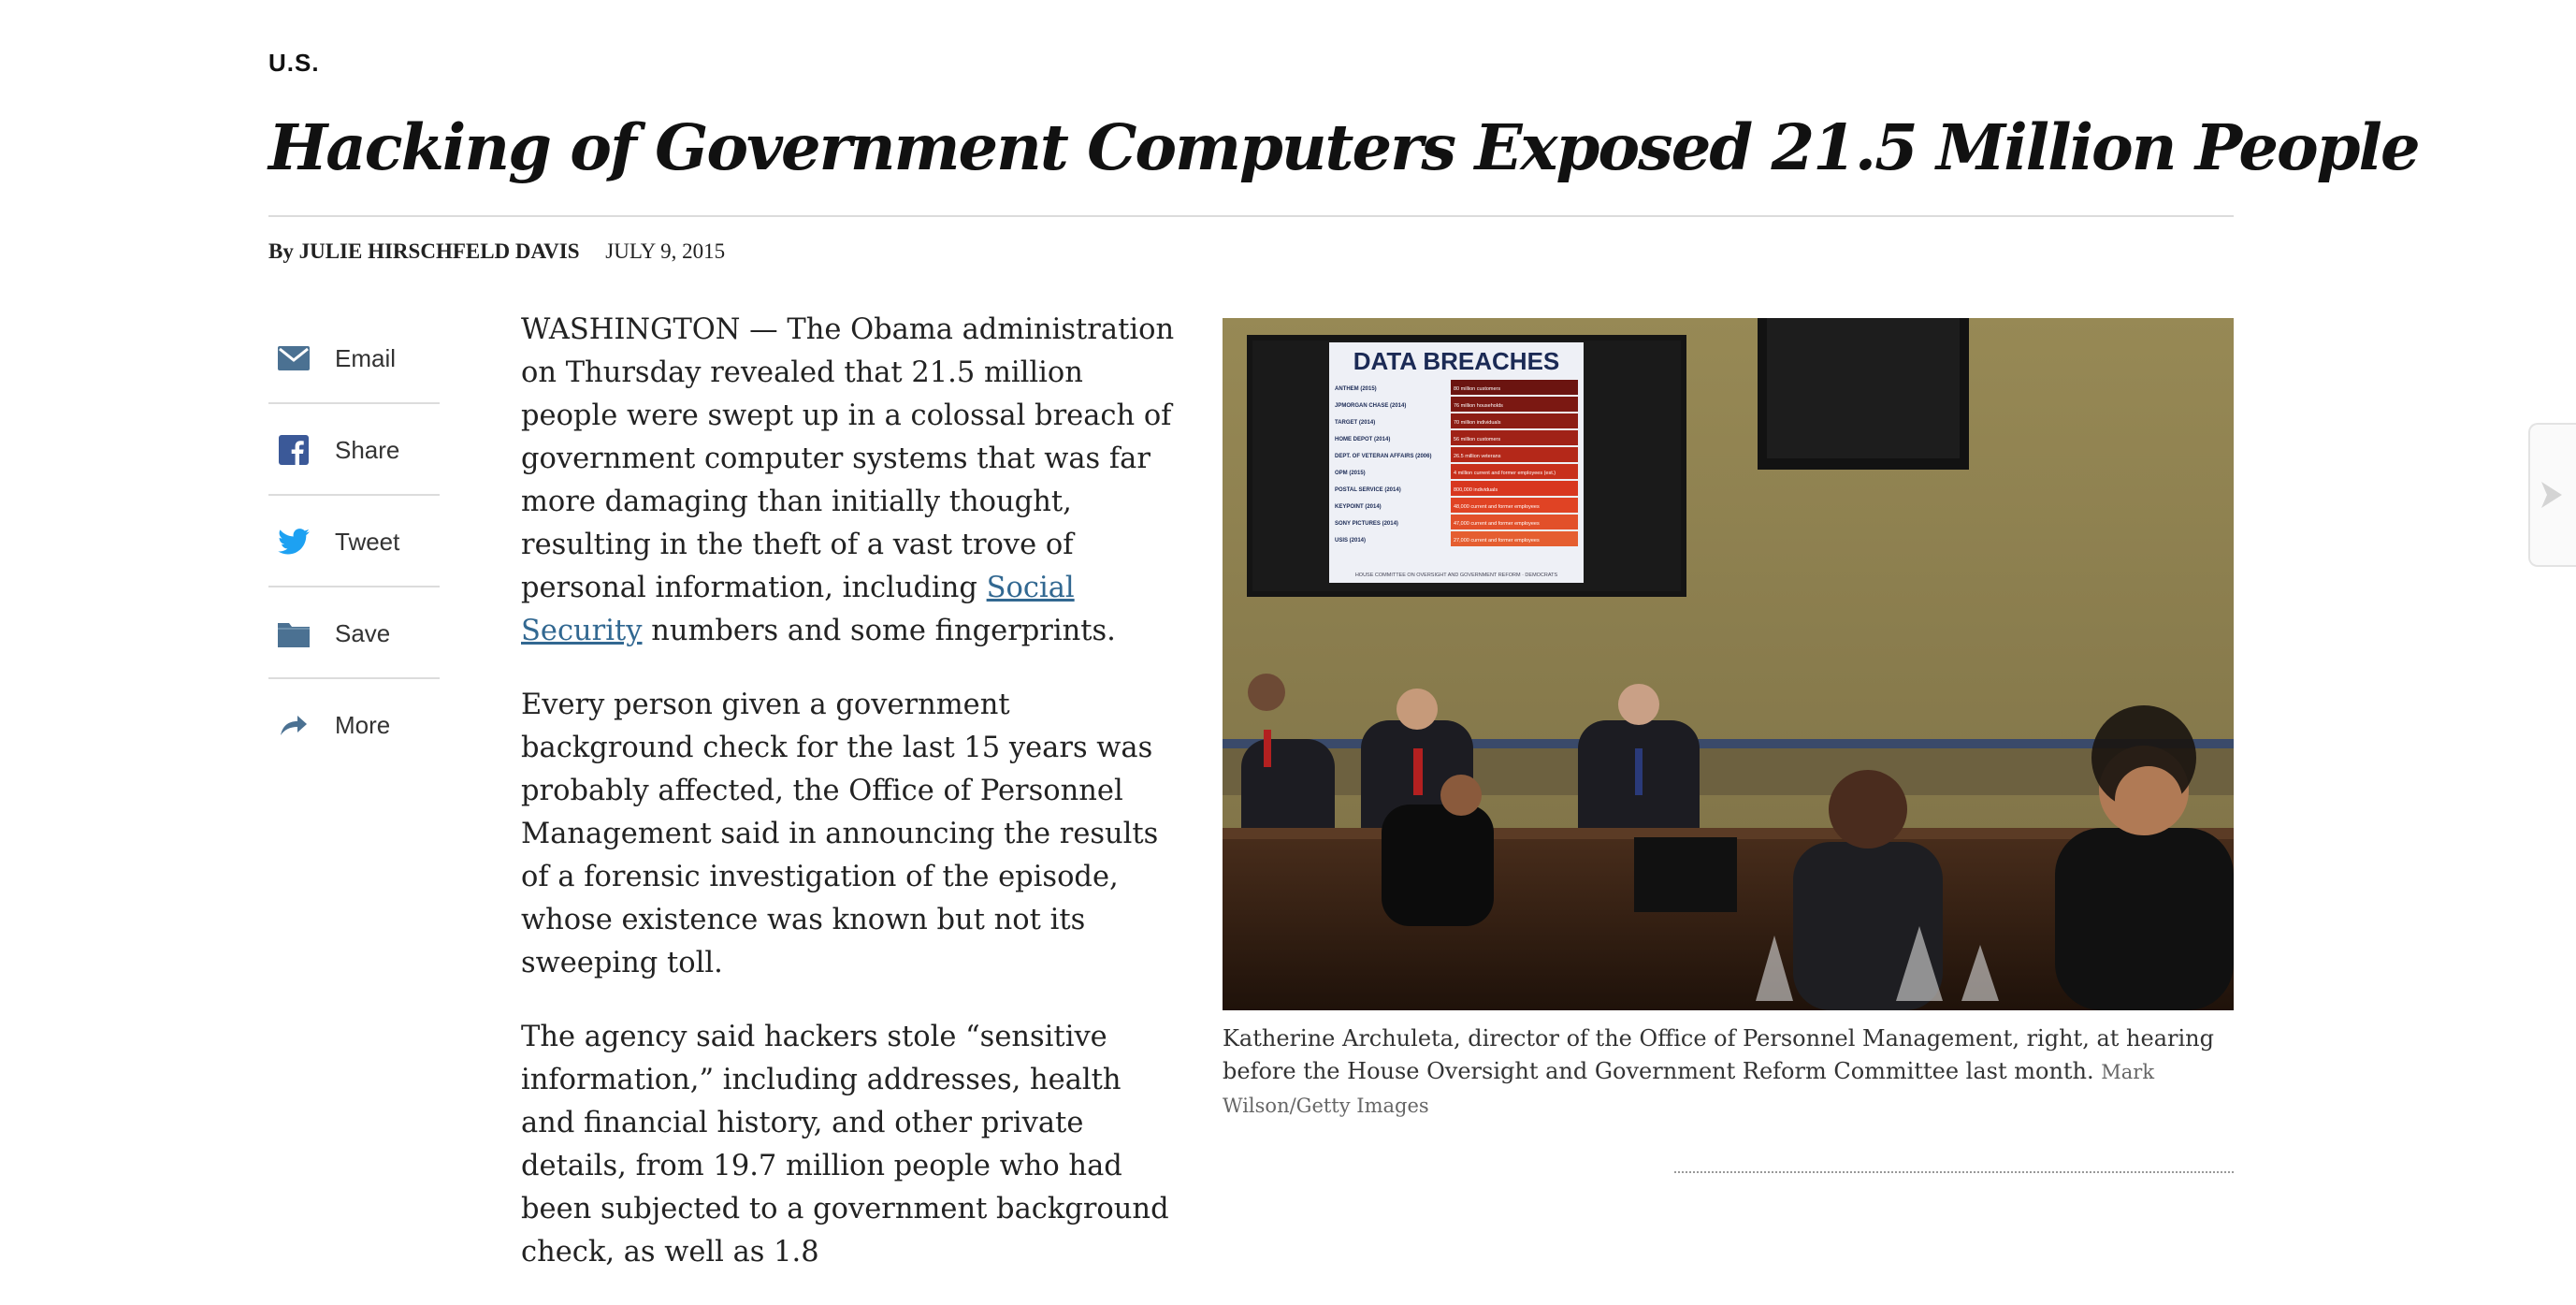 This screenshot has width=2576, height=1305. Describe the element at coordinates (1356, 389) in the screenshot. I see `breach-row-name: ANTHEM (2015)` at that location.